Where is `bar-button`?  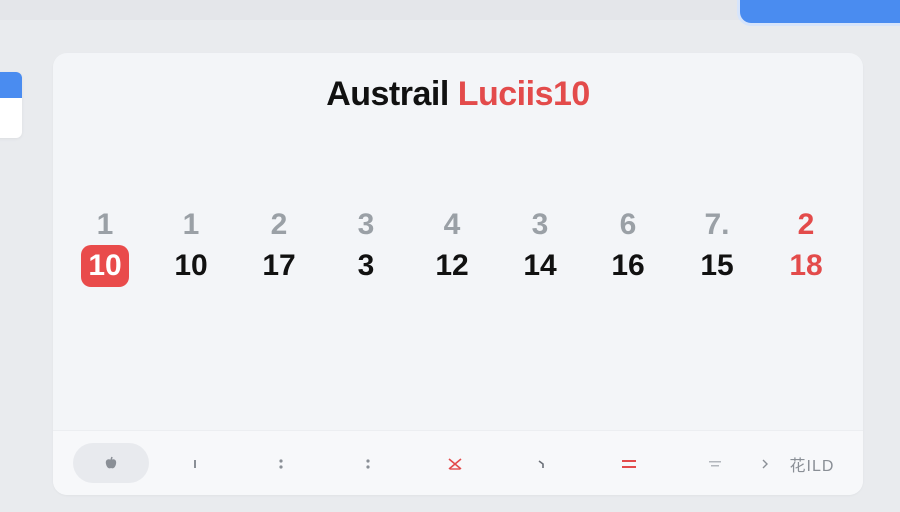
bar-button is located at coordinates (195, 463).